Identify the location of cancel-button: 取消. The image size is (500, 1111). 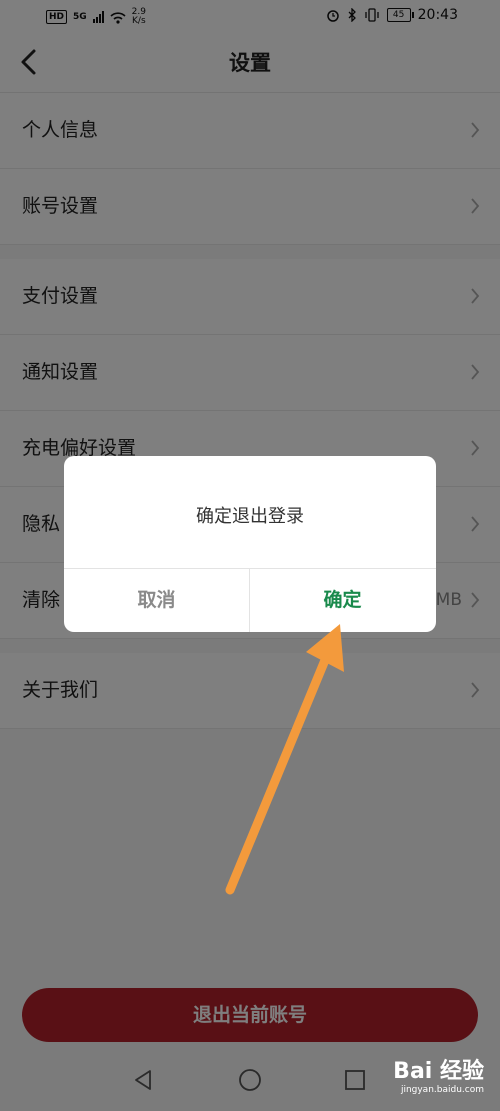
(156, 600).